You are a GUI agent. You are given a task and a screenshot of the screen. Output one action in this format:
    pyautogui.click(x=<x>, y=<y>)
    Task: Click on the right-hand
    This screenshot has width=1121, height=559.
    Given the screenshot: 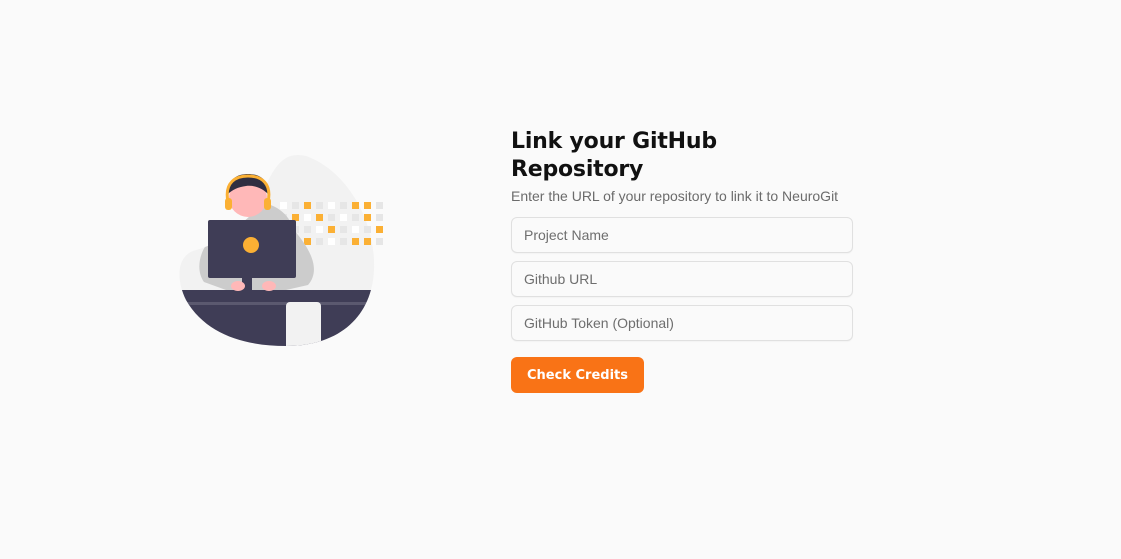 What is the action you would take?
    pyautogui.click(x=269, y=286)
    